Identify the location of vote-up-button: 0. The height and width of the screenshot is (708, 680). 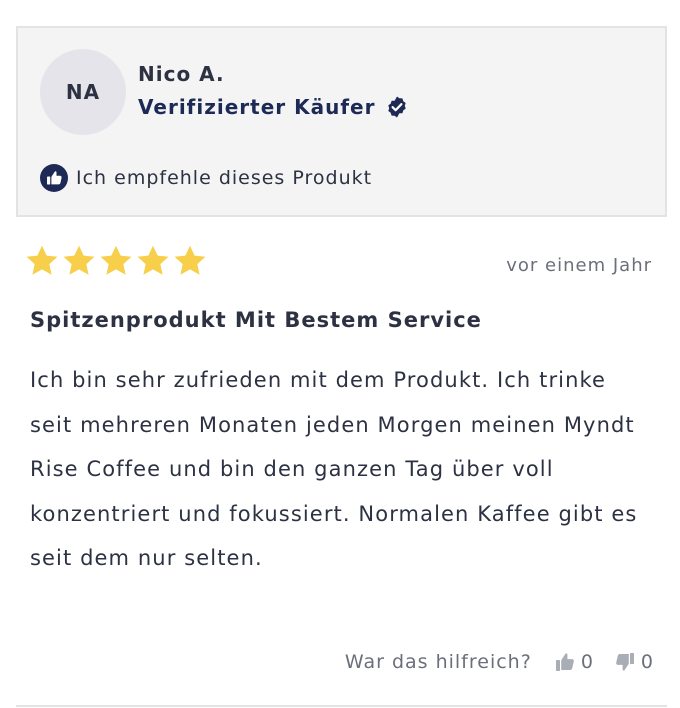
(574, 662).